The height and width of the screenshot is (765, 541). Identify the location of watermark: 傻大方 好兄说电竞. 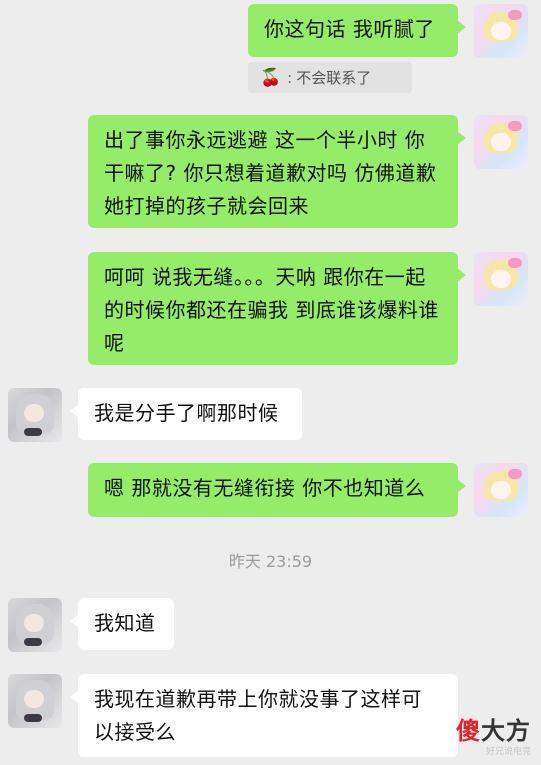
(493, 734).